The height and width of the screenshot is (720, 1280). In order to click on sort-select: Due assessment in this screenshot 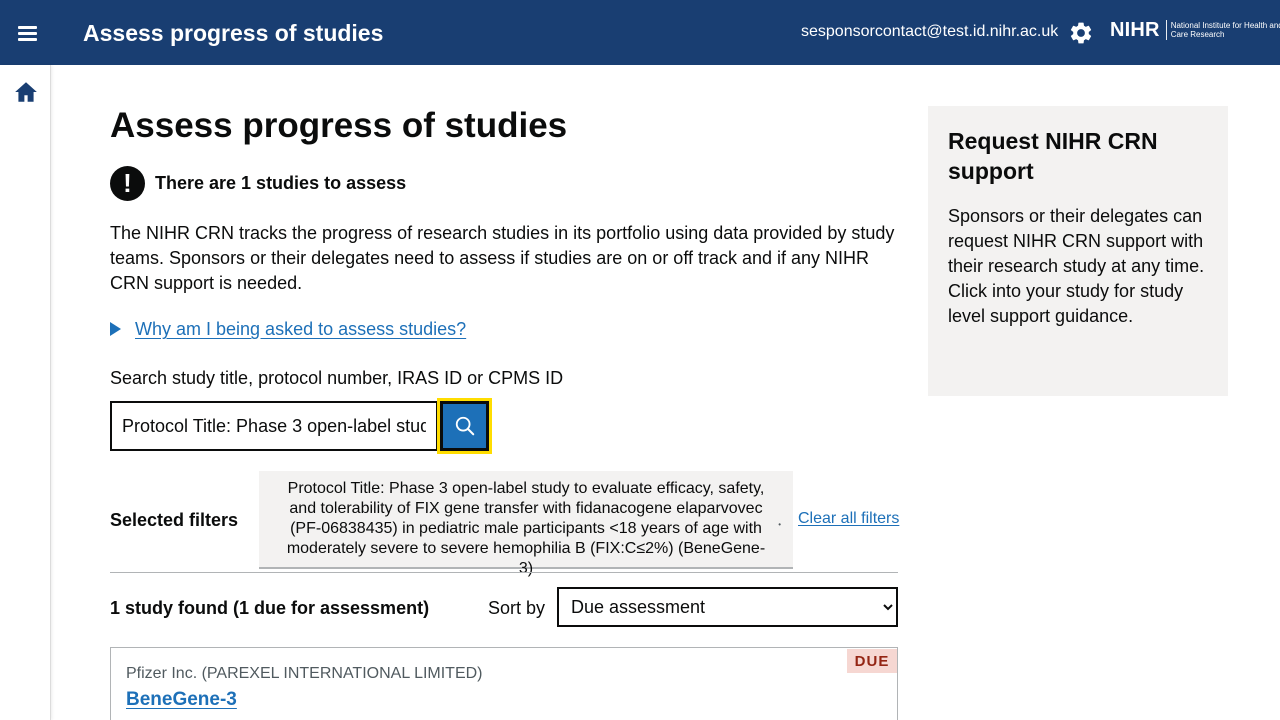, I will do `click(727, 607)`.